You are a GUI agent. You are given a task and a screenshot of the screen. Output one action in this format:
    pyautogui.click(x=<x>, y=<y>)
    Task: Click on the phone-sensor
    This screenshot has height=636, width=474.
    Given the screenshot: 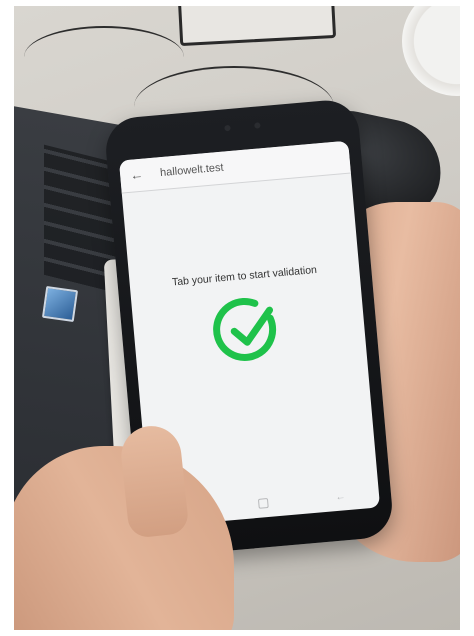 What is the action you would take?
    pyautogui.click(x=227, y=128)
    